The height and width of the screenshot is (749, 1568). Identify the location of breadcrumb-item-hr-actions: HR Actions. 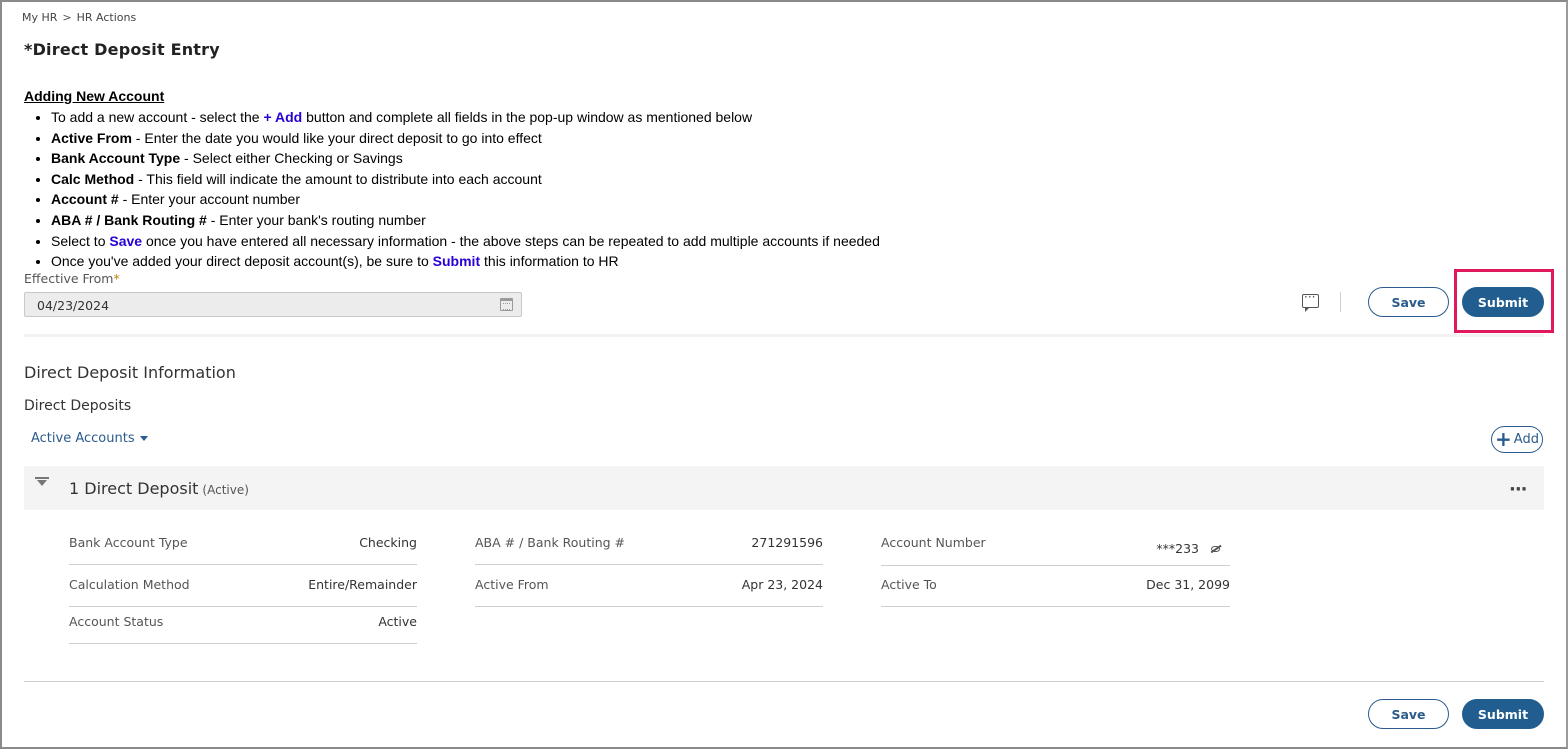
(107, 17).